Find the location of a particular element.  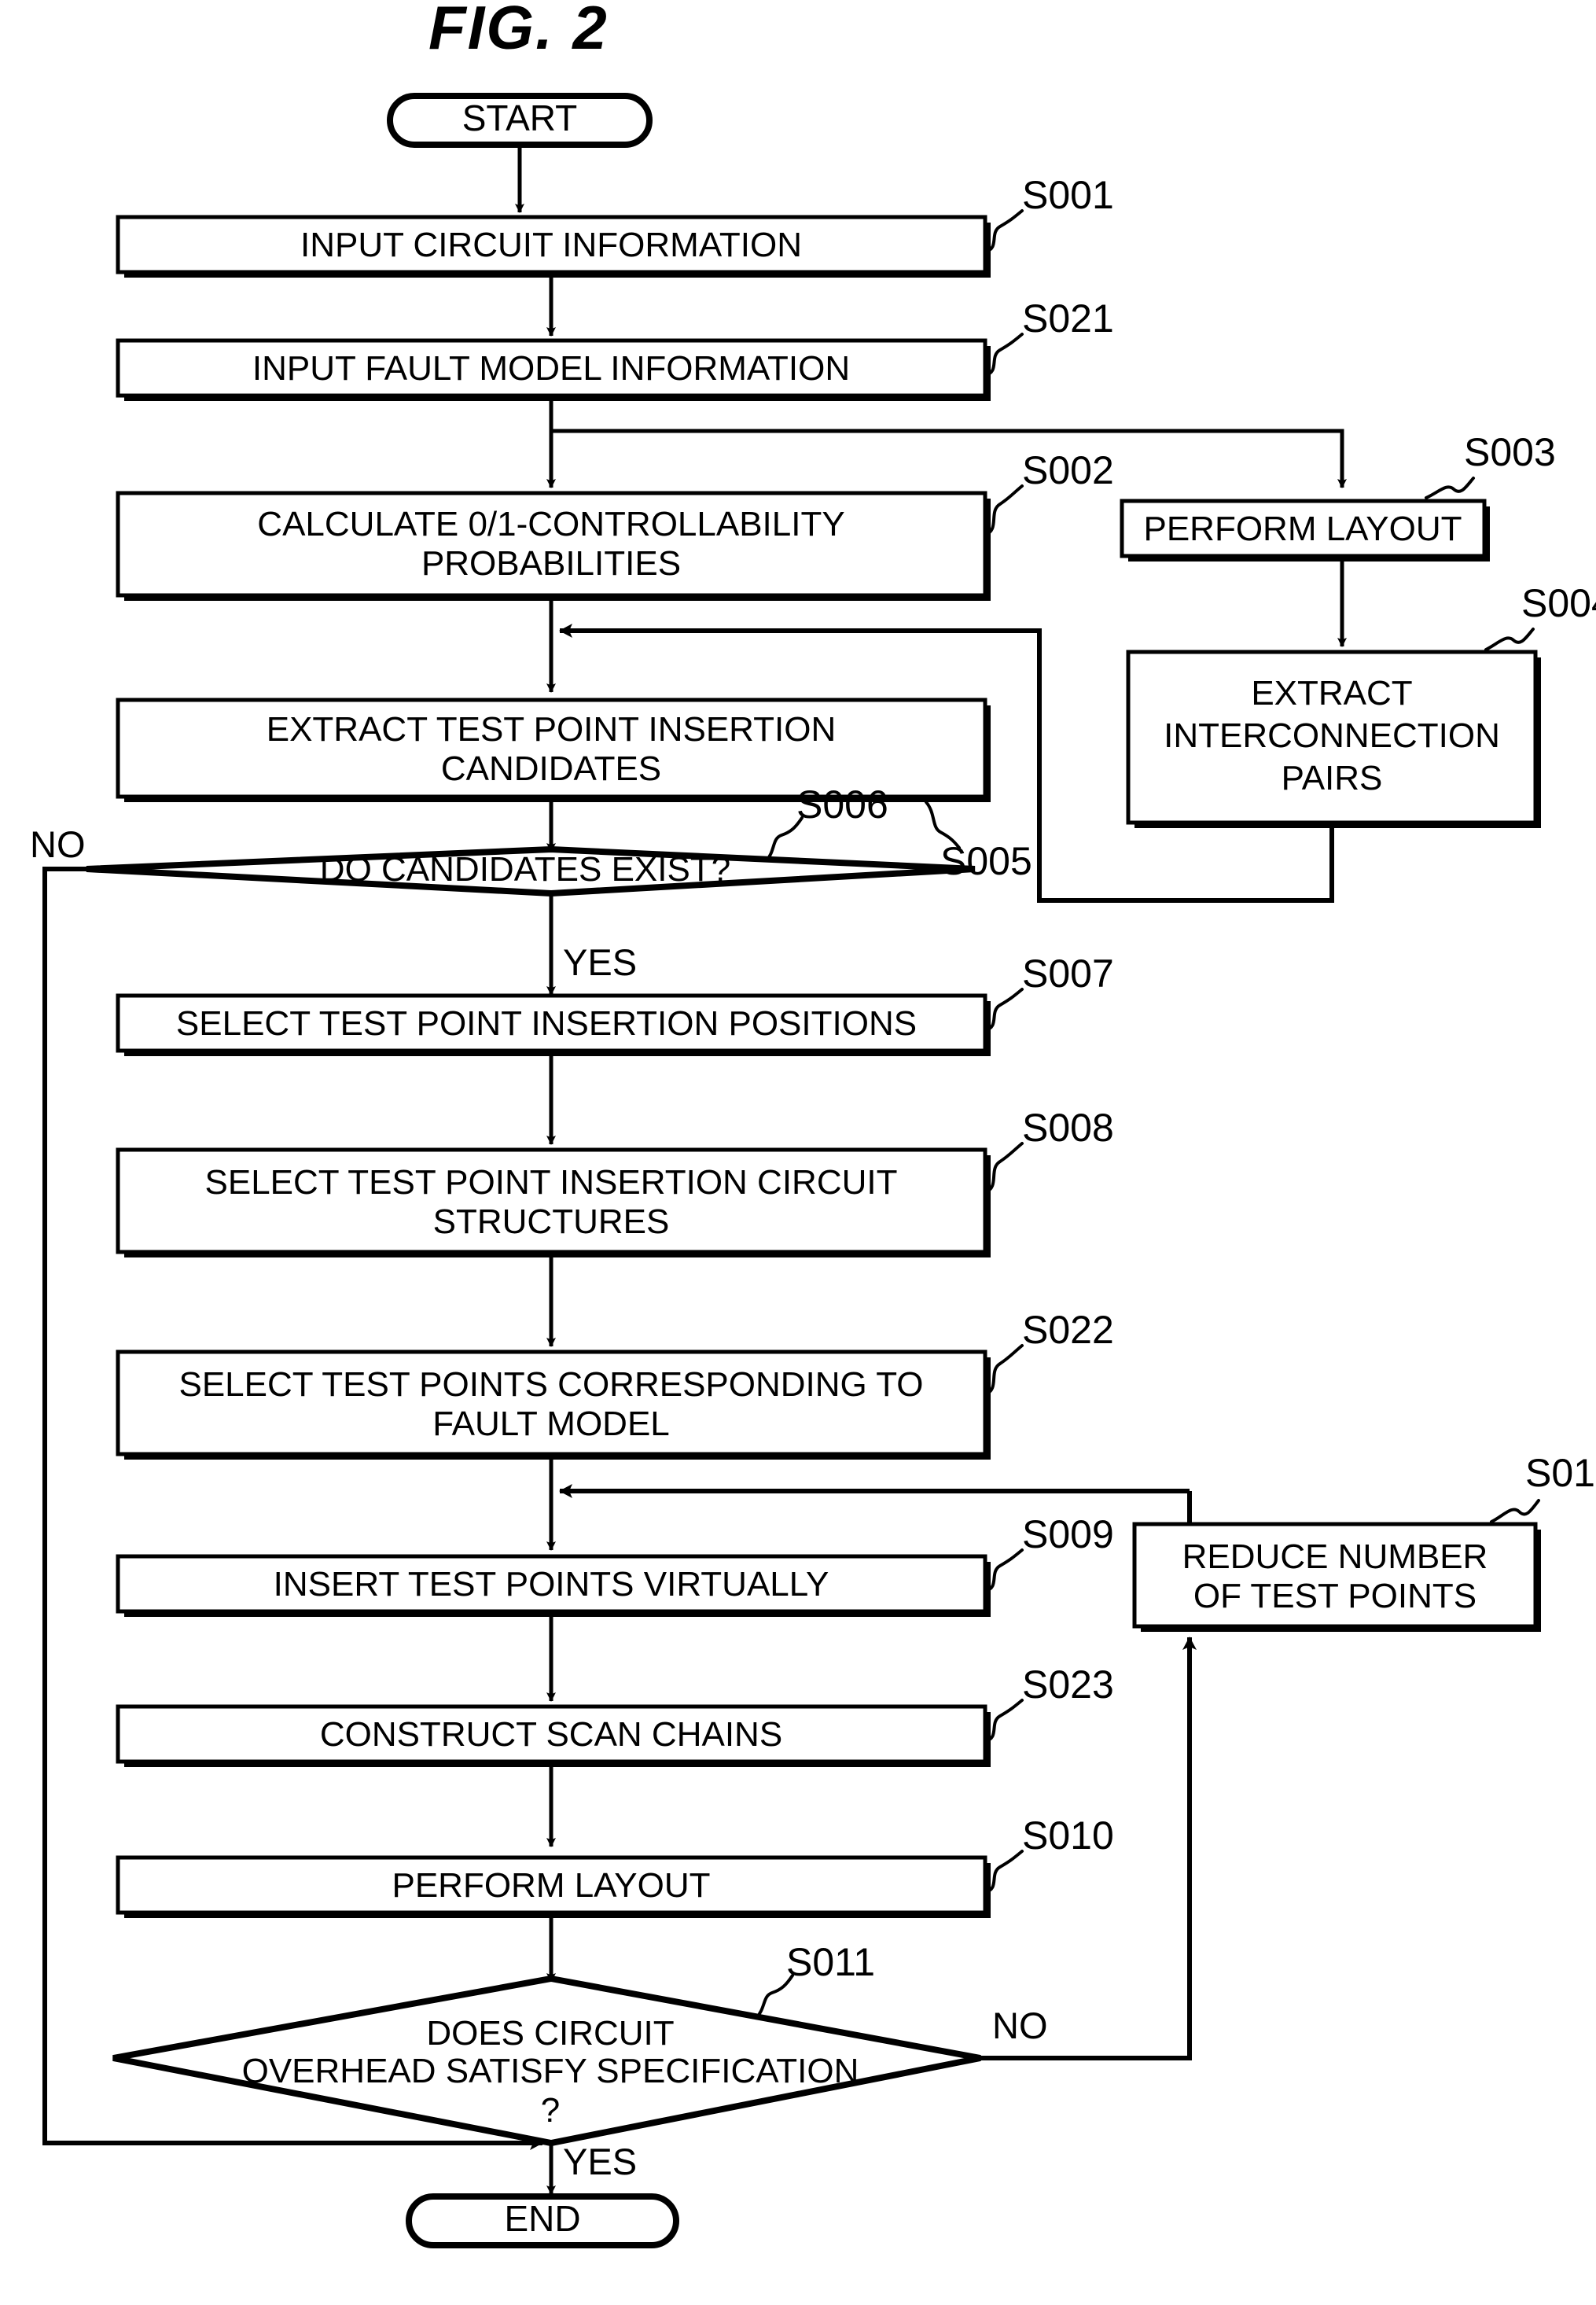

step-label-s022: S022 is located at coordinates (1068, 1330).